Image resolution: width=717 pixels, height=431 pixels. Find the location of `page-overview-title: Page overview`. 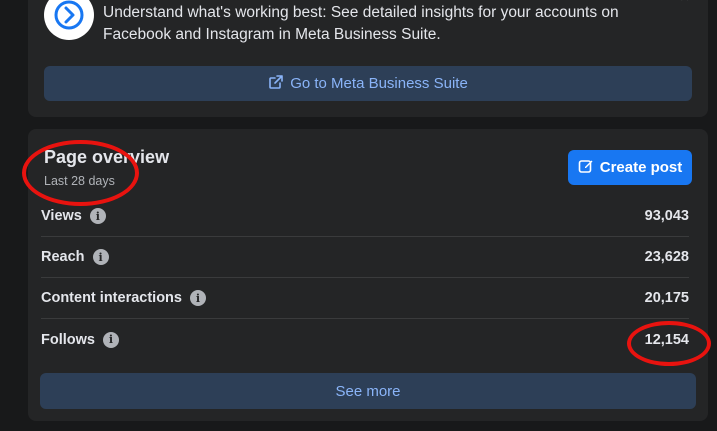

page-overview-title: Page overview is located at coordinates (107, 157).